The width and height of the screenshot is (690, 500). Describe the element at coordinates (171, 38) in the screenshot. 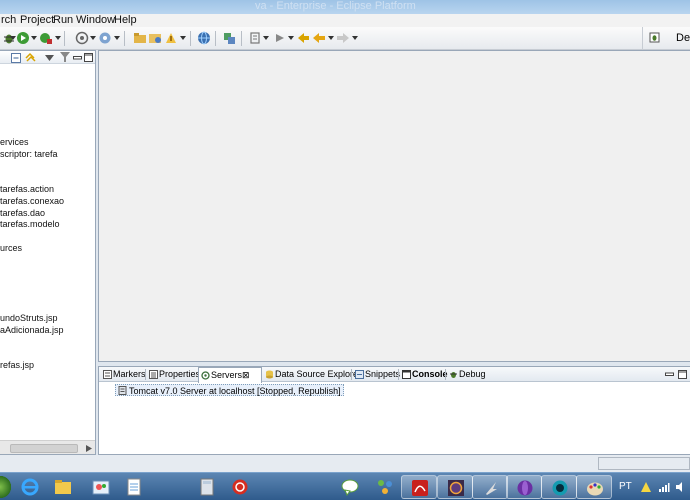

I see `open-task-icon` at that location.